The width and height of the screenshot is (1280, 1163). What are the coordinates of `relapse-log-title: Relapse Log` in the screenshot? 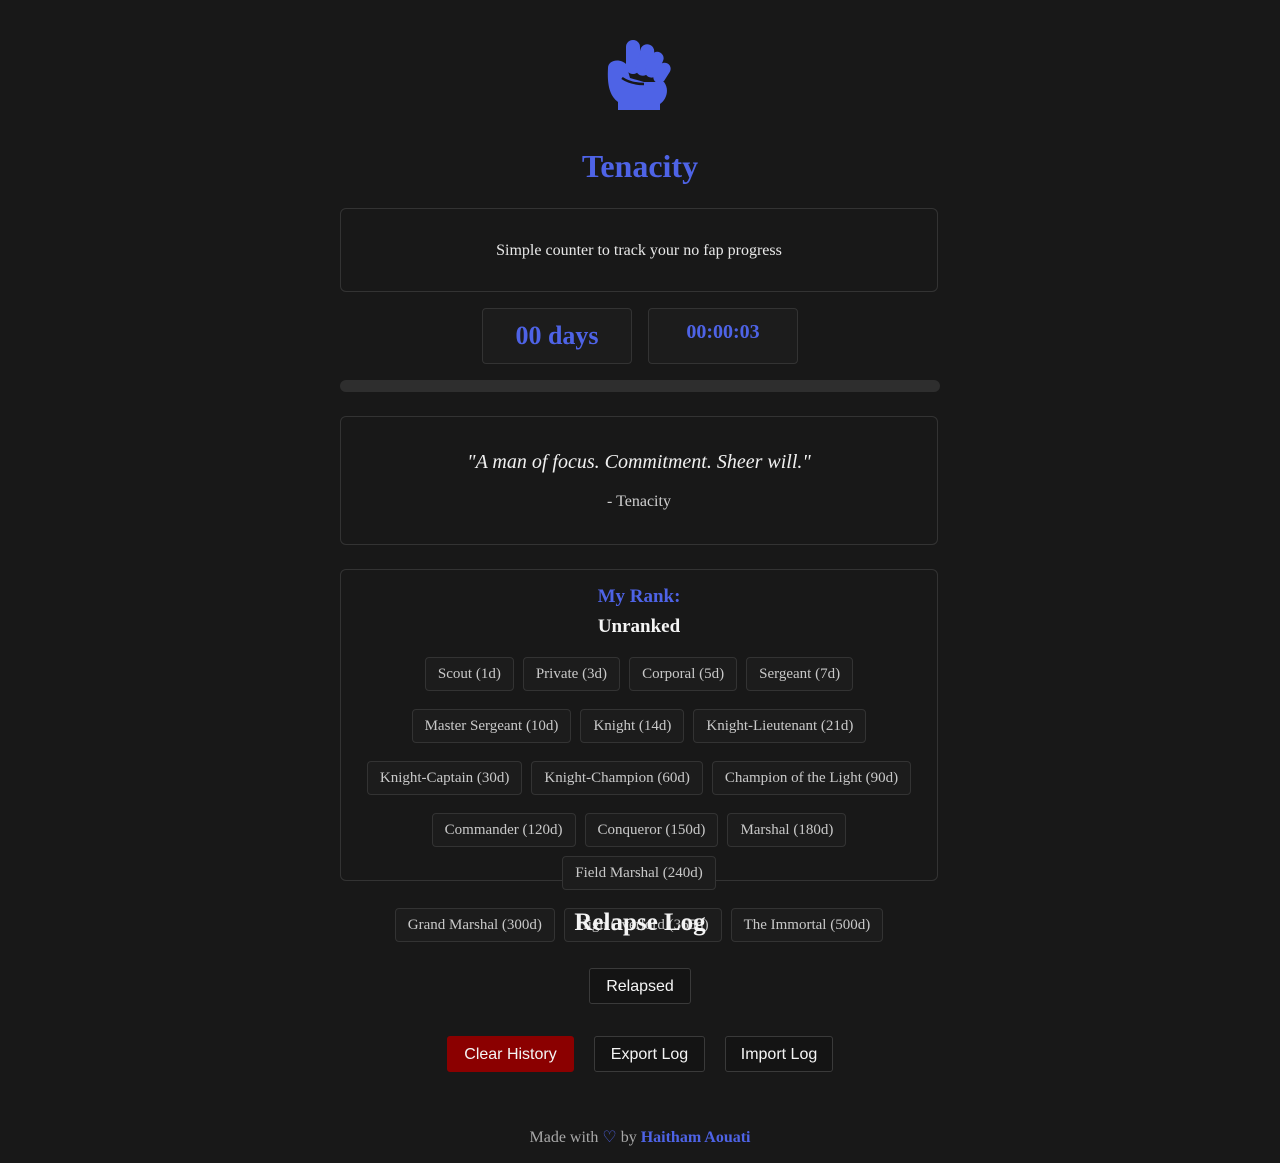 It's located at (640, 922).